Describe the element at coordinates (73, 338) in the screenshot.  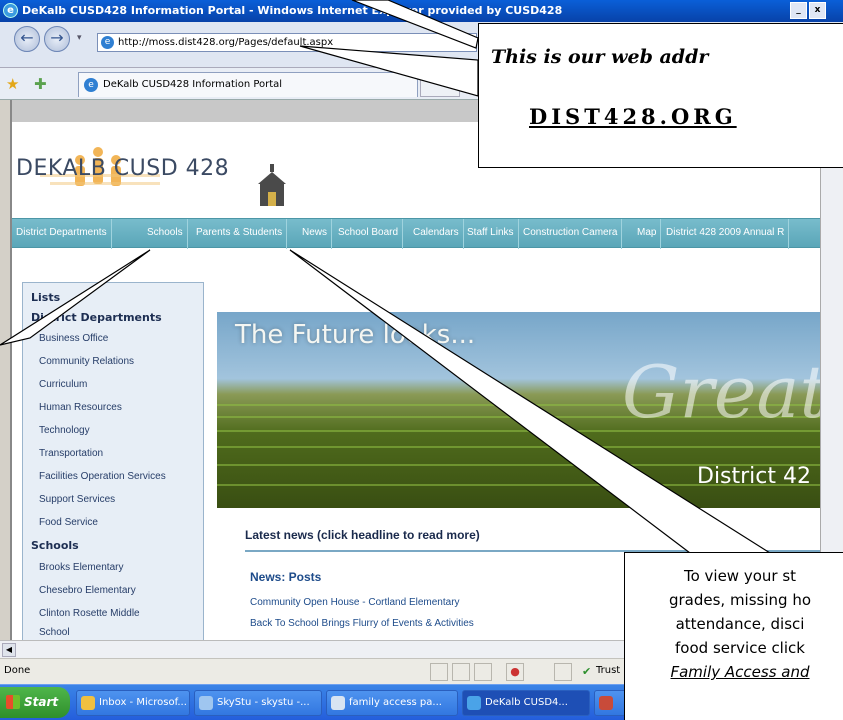
I see `sidebar-item-business-office: Business Office` at that location.